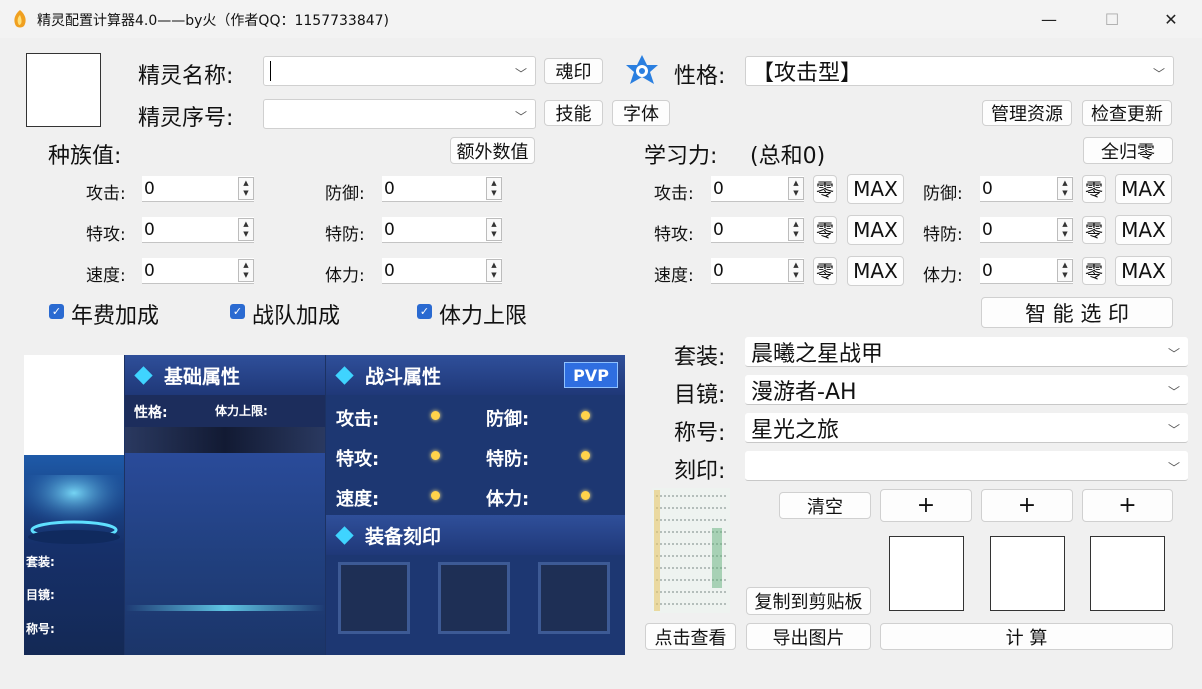 The height and width of the screenshot is (689, 1202). What do you see at coordinates (591, 375) in the screenshot?
I see `pvp-badge: PVP` at bounding box center [591, 375].